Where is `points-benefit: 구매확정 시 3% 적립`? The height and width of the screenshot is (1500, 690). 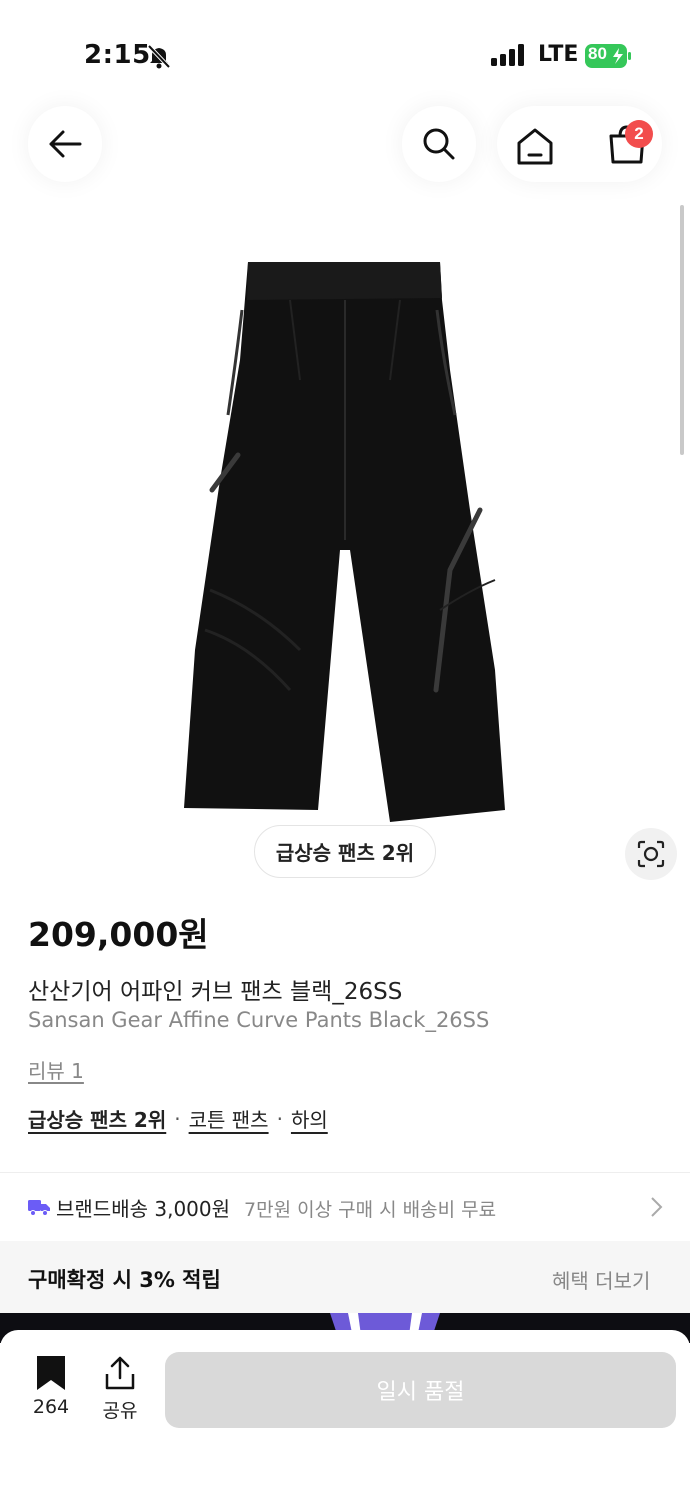 points-benefit: 구매확정 시 3% 적립 is located at coordinates (124, 1280).